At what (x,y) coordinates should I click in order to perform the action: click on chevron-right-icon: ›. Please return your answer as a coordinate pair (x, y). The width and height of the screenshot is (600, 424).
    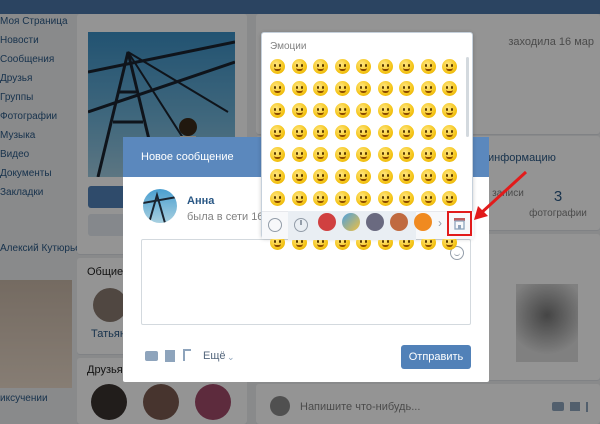
    Looking at the image, I should click on (440, 223).